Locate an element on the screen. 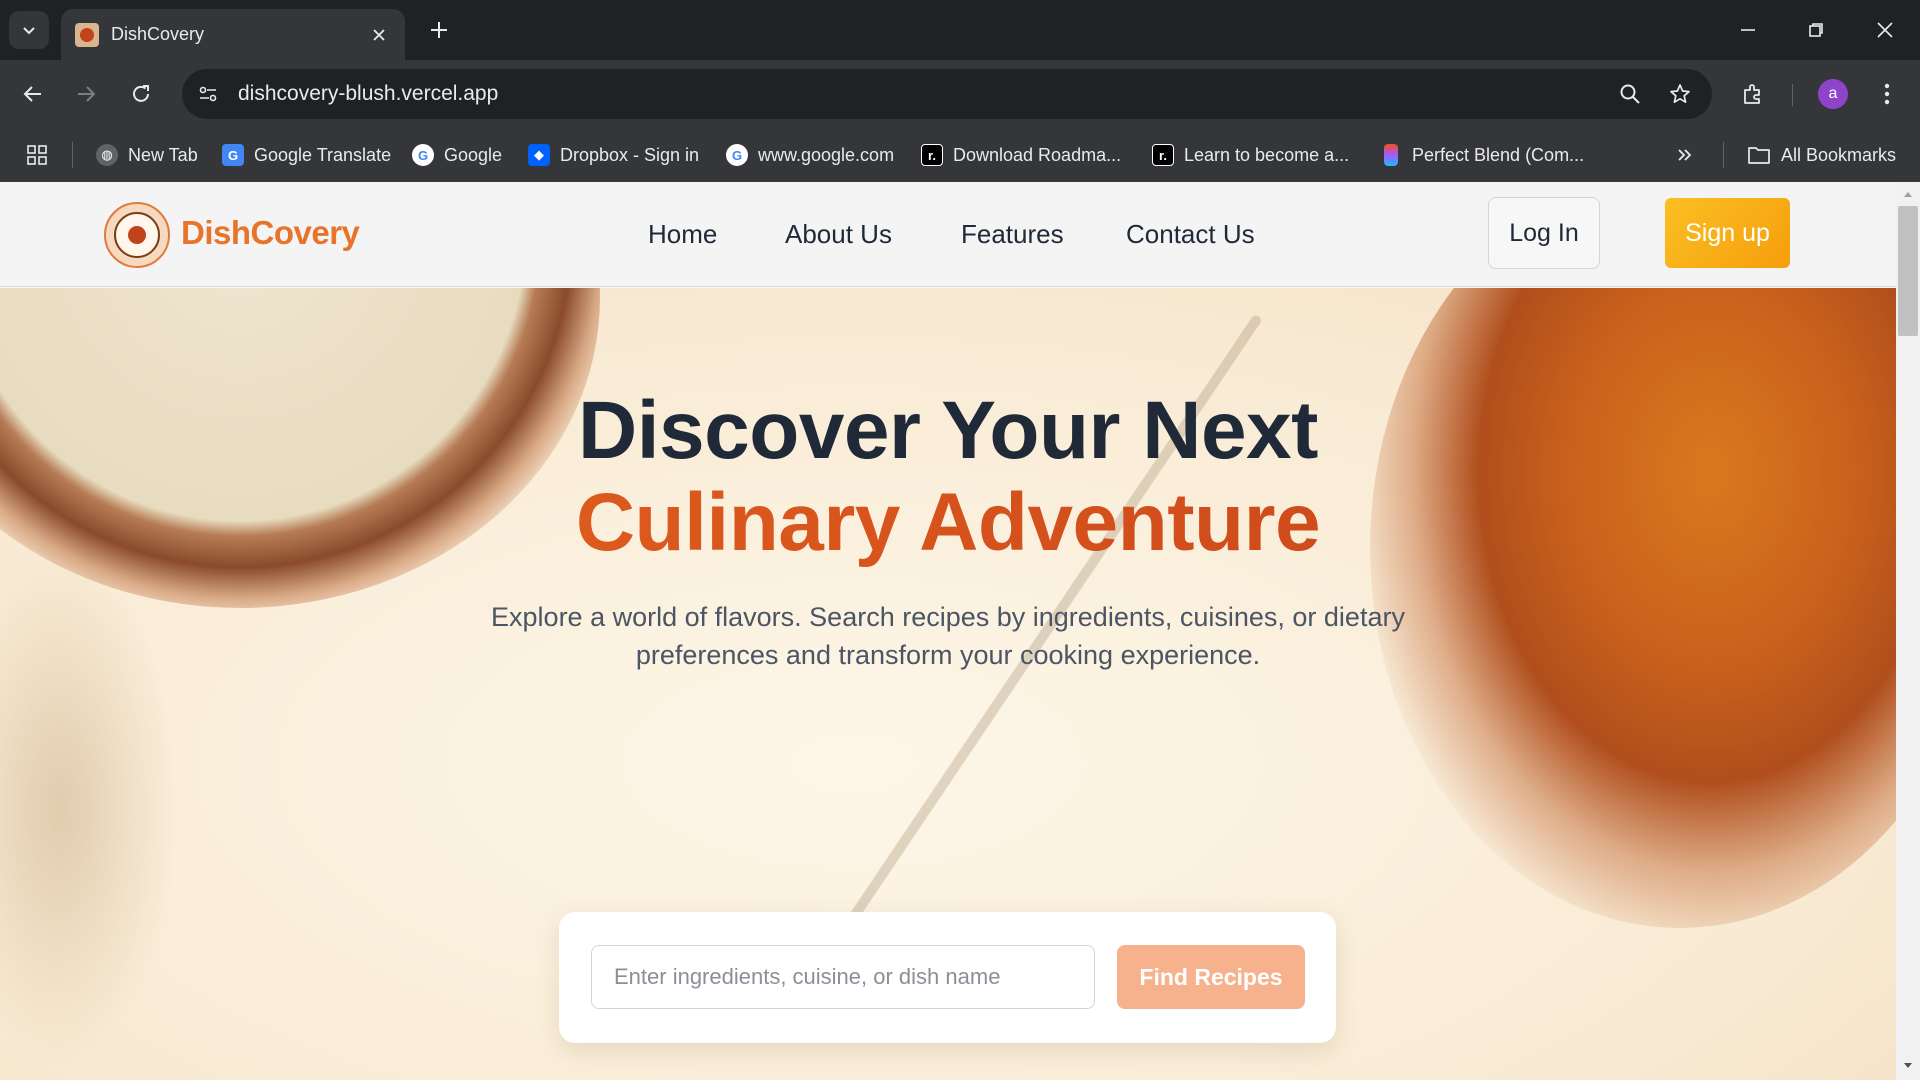  dishcovery-logo-icon is located at coordinates (137, 235).